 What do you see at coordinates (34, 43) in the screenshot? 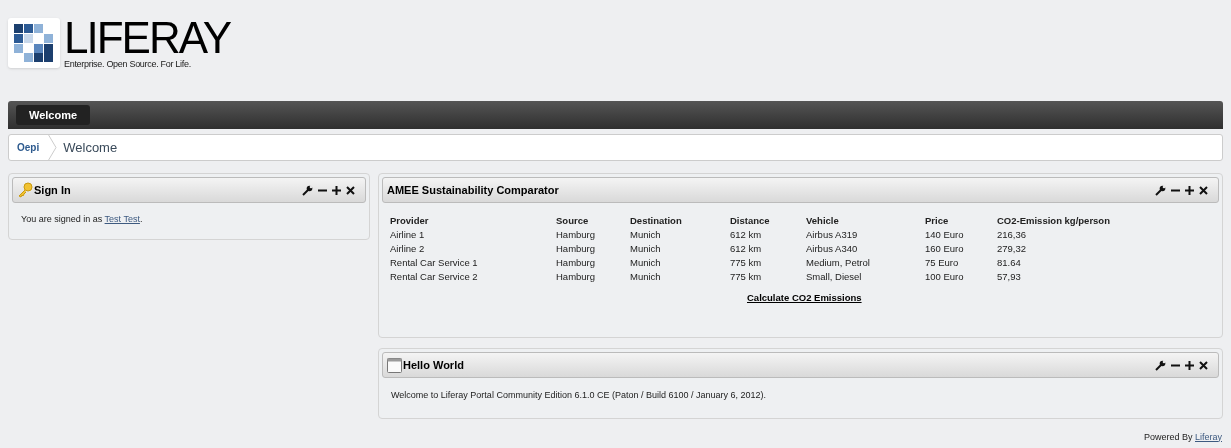
I see `logo-icon` at bounding box center [34, 43].